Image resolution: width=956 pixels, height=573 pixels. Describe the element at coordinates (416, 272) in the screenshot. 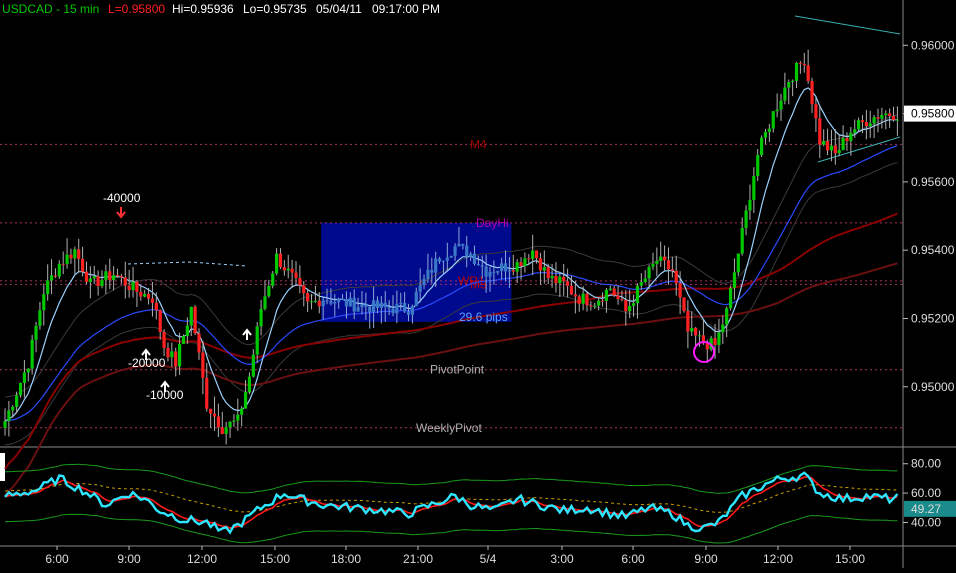

I see `highlight-range-box` at that location.